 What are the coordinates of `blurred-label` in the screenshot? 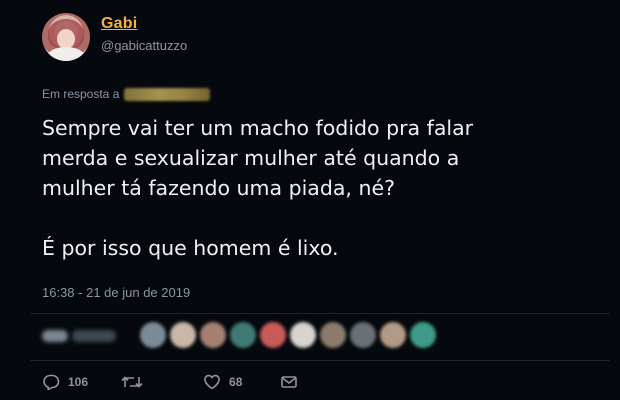 It's located at (94, 336).